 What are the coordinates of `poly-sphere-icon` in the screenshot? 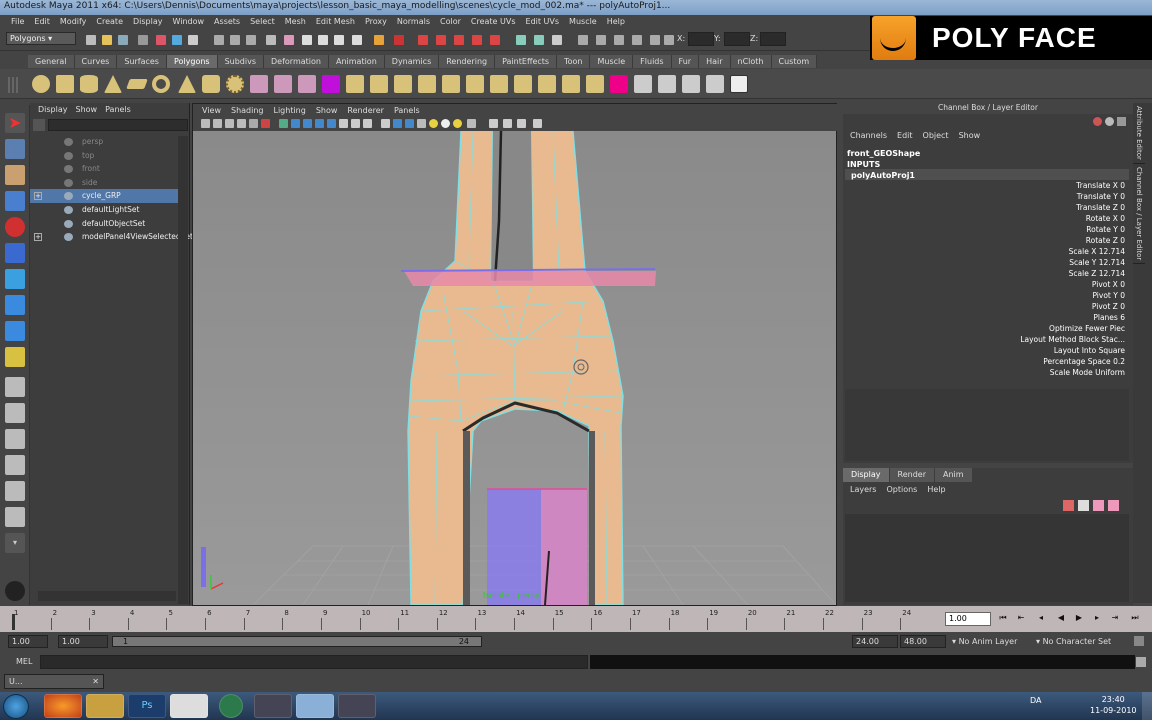 It's located at (41, 84).